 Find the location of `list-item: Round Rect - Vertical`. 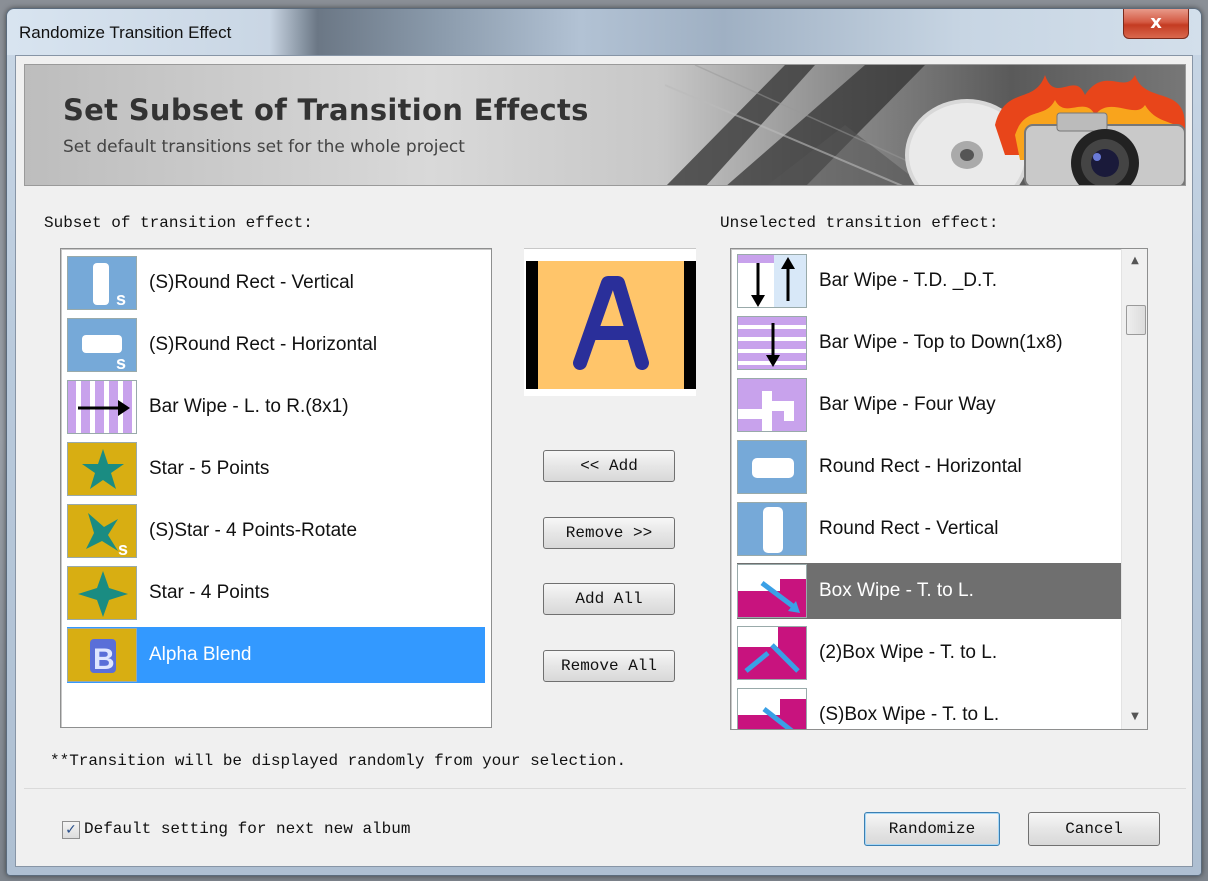

list-item: Round Rect - Vertical is located at coordinates (942, 529).